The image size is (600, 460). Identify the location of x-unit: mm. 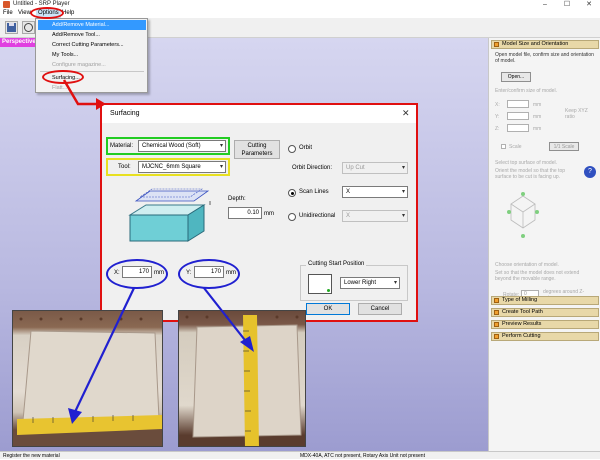
(159, 273).